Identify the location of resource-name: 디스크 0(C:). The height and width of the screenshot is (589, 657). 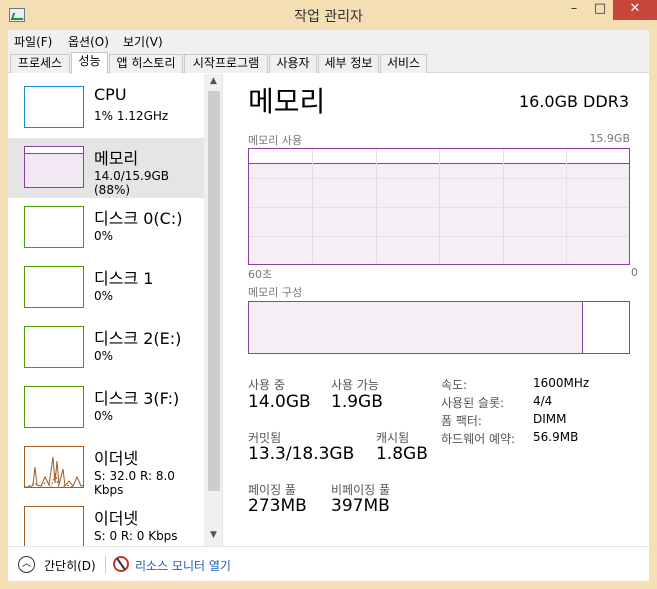
(138, 218).